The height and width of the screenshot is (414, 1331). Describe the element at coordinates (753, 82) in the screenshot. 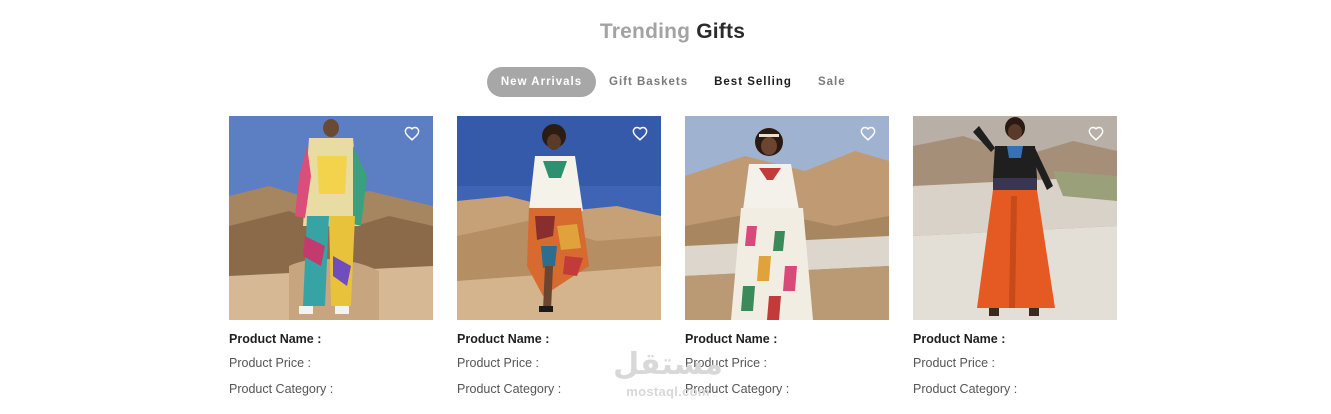

I see `tab-best-selling: Best Selling` at that location.